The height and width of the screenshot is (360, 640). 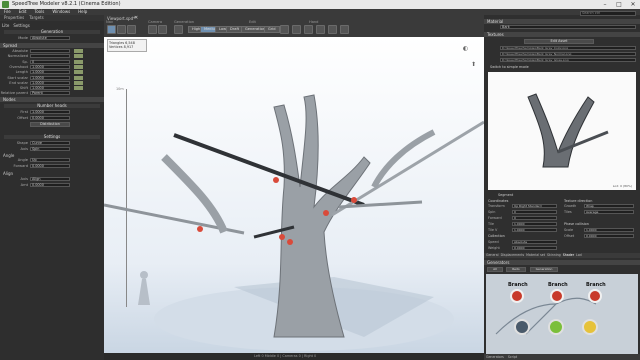 I want to click on search-input: Search ctrl, so click(x=608, y=13).